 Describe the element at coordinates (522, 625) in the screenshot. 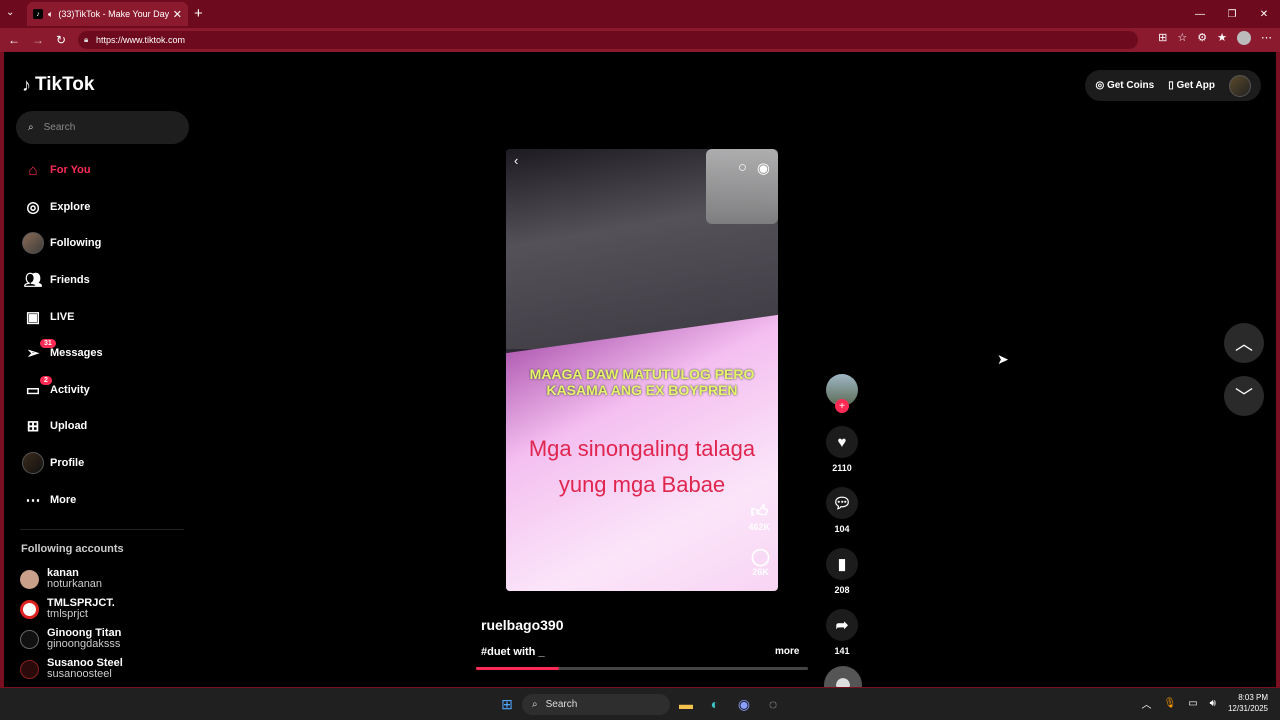

I see `video-username: ruelbago390` at that location.